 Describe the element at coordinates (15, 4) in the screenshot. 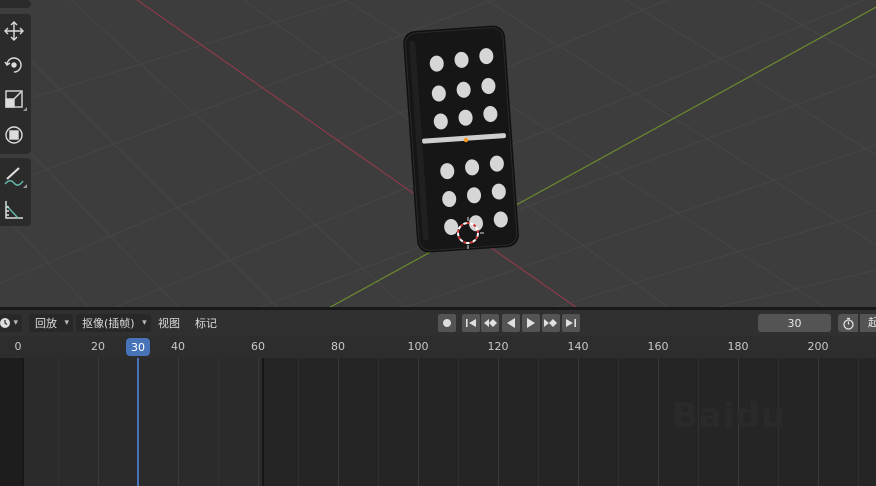

I see `toolbar-top-sliver` at that location.